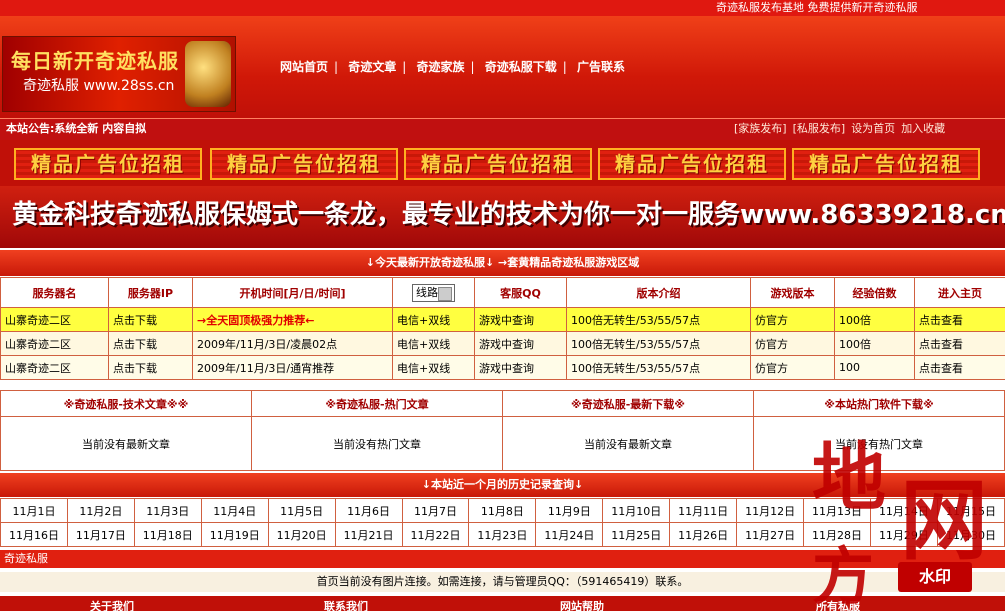  Describe the element at coordinates (874, 343) in the screenshot. I see `exp-rate: 100倍` at that location.